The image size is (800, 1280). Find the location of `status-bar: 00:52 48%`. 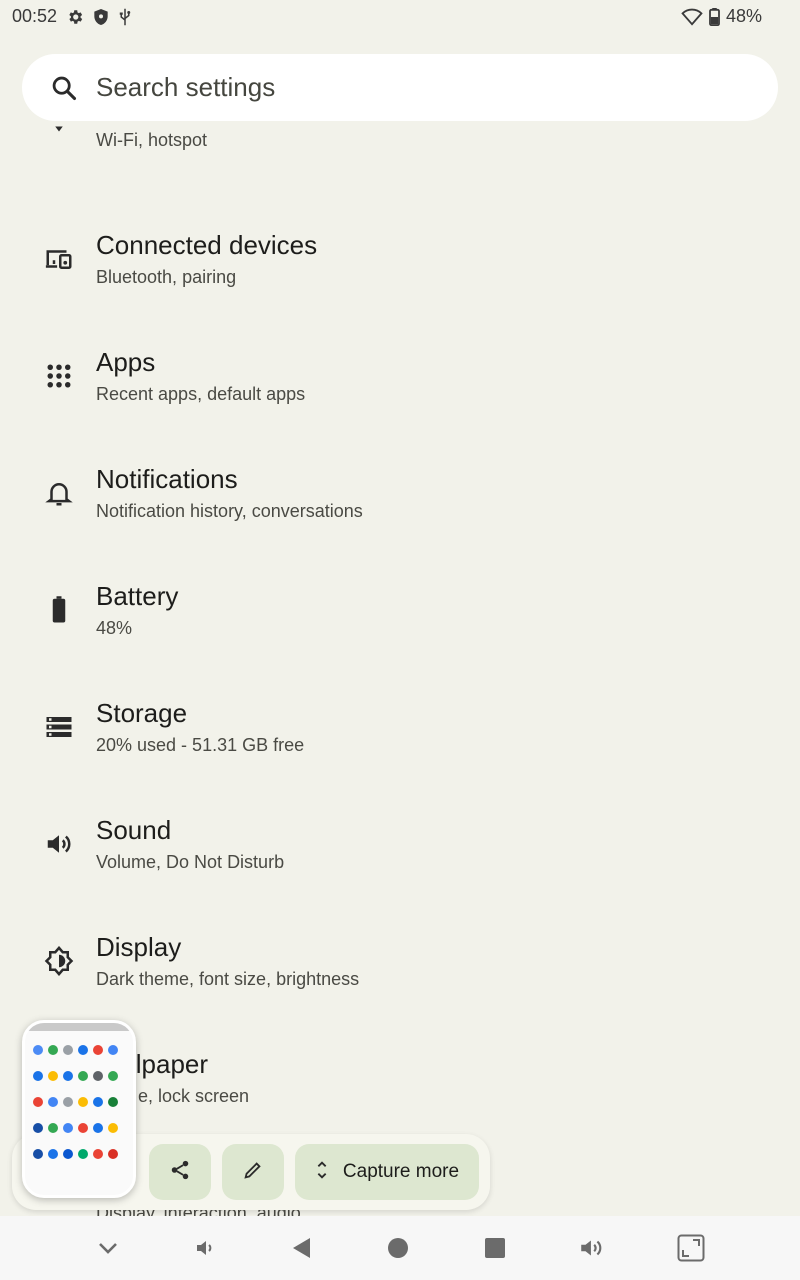

status-bar: 00:52 48% is located at coordinates (400, 17).